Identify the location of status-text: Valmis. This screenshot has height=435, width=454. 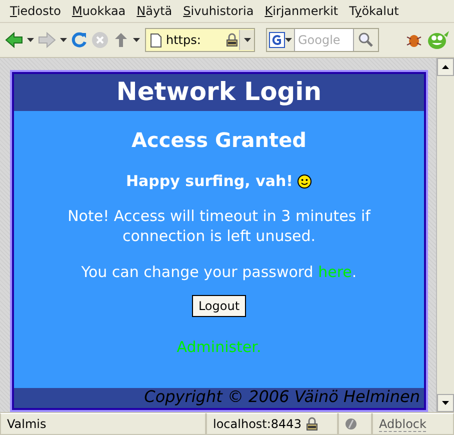
(26, 424).